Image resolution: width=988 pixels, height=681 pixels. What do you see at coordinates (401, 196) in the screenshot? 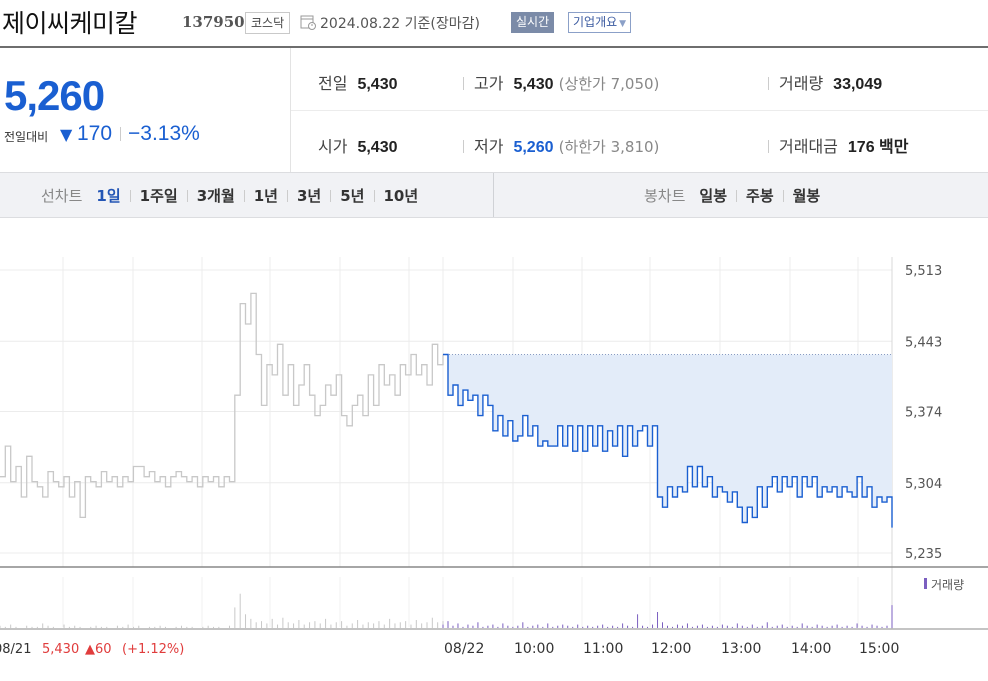
I see `tab-10y: 10년` at bounding box center [401, 196].